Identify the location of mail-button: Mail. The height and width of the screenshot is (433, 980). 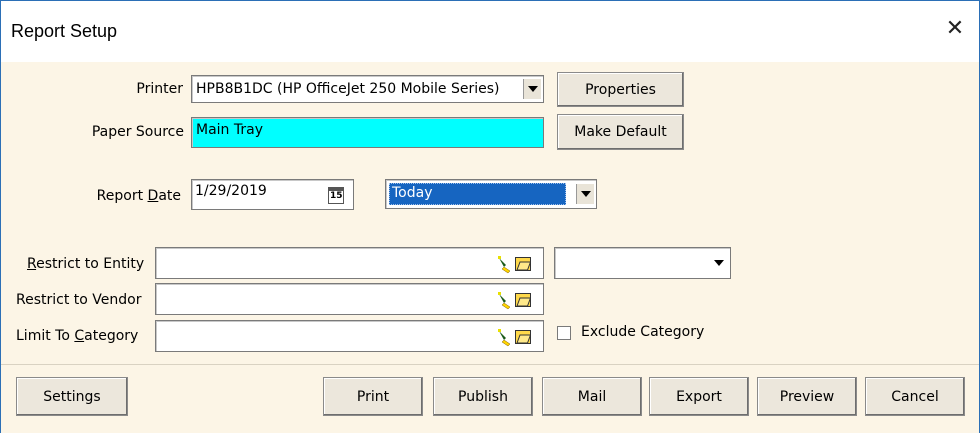
(592, 396).